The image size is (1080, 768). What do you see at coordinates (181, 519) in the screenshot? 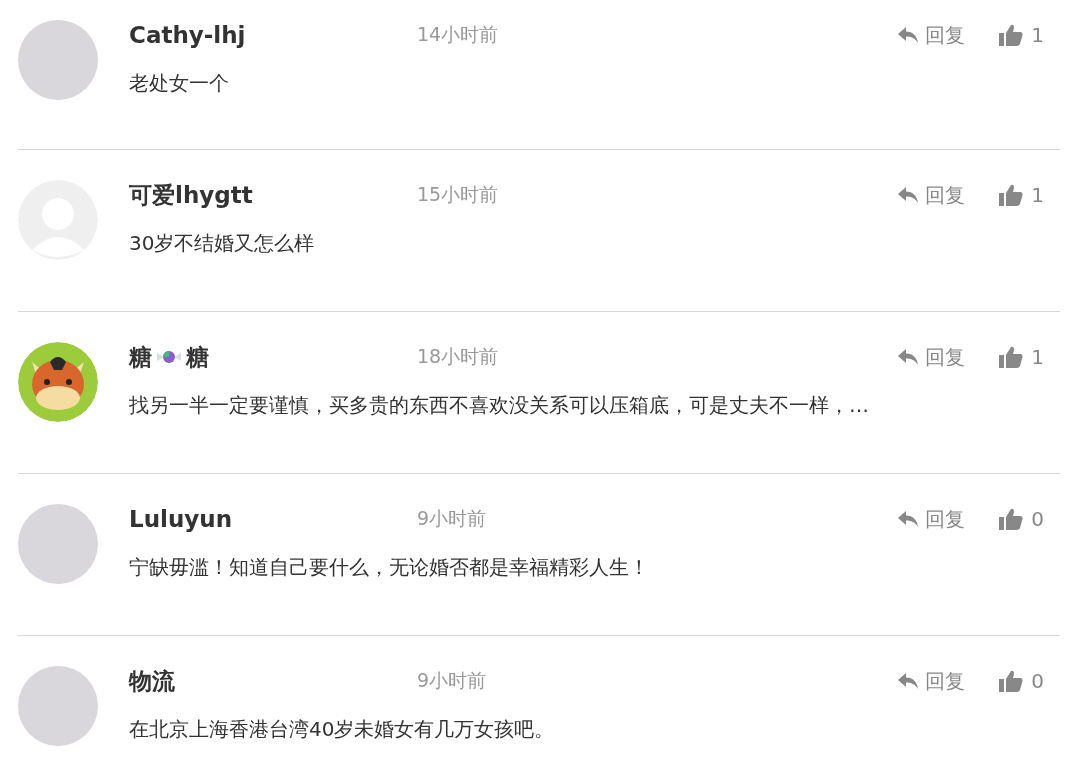
I see `user-name: Luluyun` at bounding box center [181, 519].